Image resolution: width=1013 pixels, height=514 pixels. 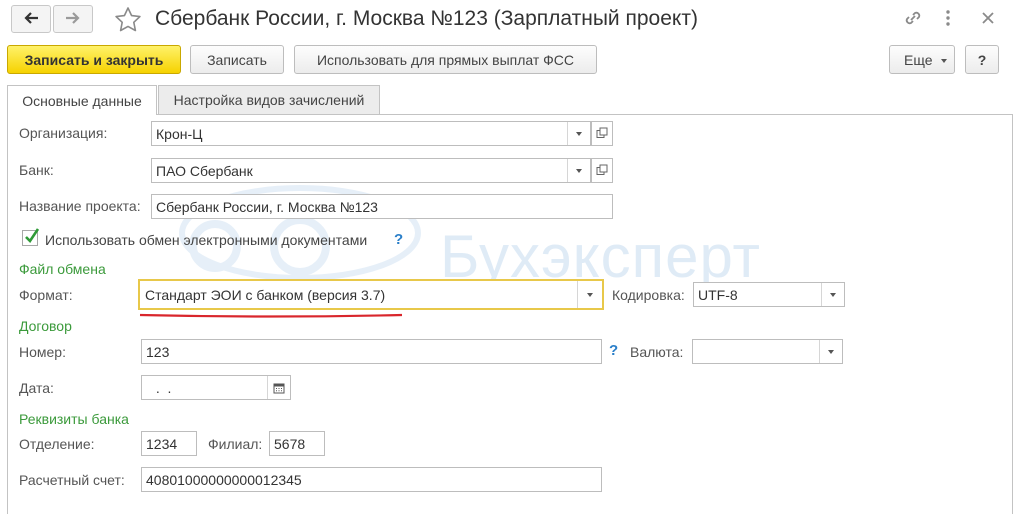 What do you see at coordinates (82, 100) in the screenshot?
I see `tab-main-data: Основные данные` at bounding box center [82, 100].